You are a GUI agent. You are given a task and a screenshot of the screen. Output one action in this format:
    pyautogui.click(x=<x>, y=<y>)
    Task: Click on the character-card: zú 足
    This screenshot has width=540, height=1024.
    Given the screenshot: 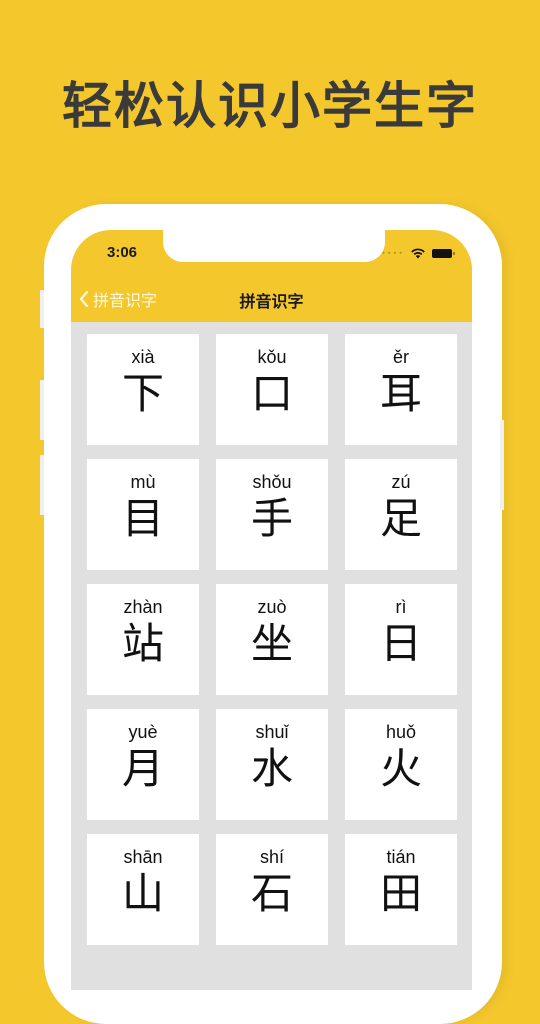 What is the action you would take?
    pyautogui.click(x=401, y=514)
    